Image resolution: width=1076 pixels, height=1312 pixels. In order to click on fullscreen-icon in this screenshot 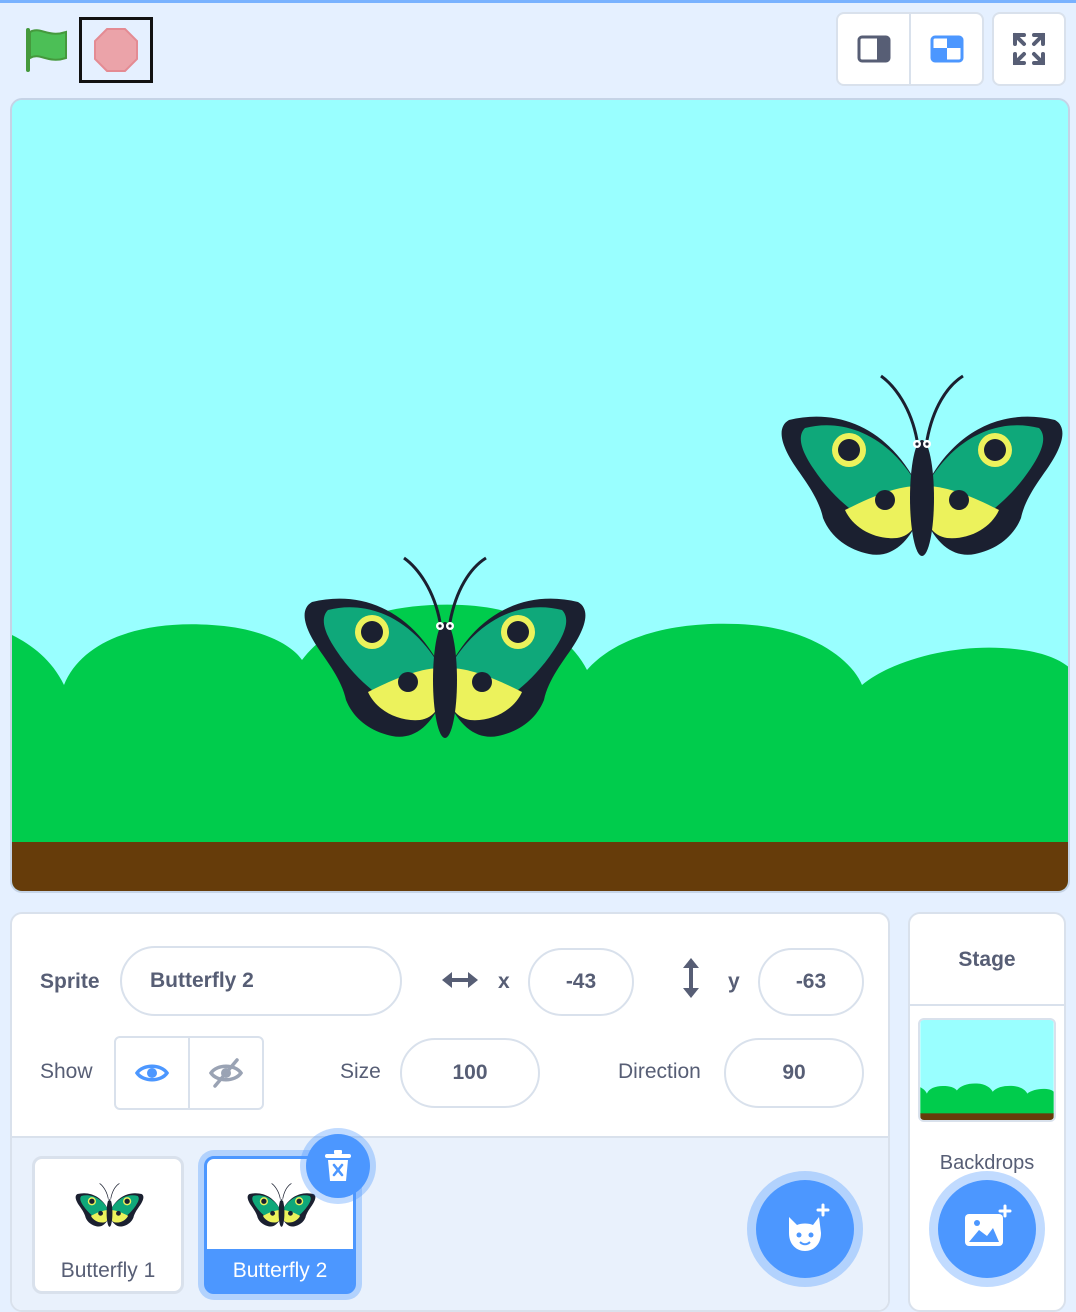, I will do `click(1029, 49)`.